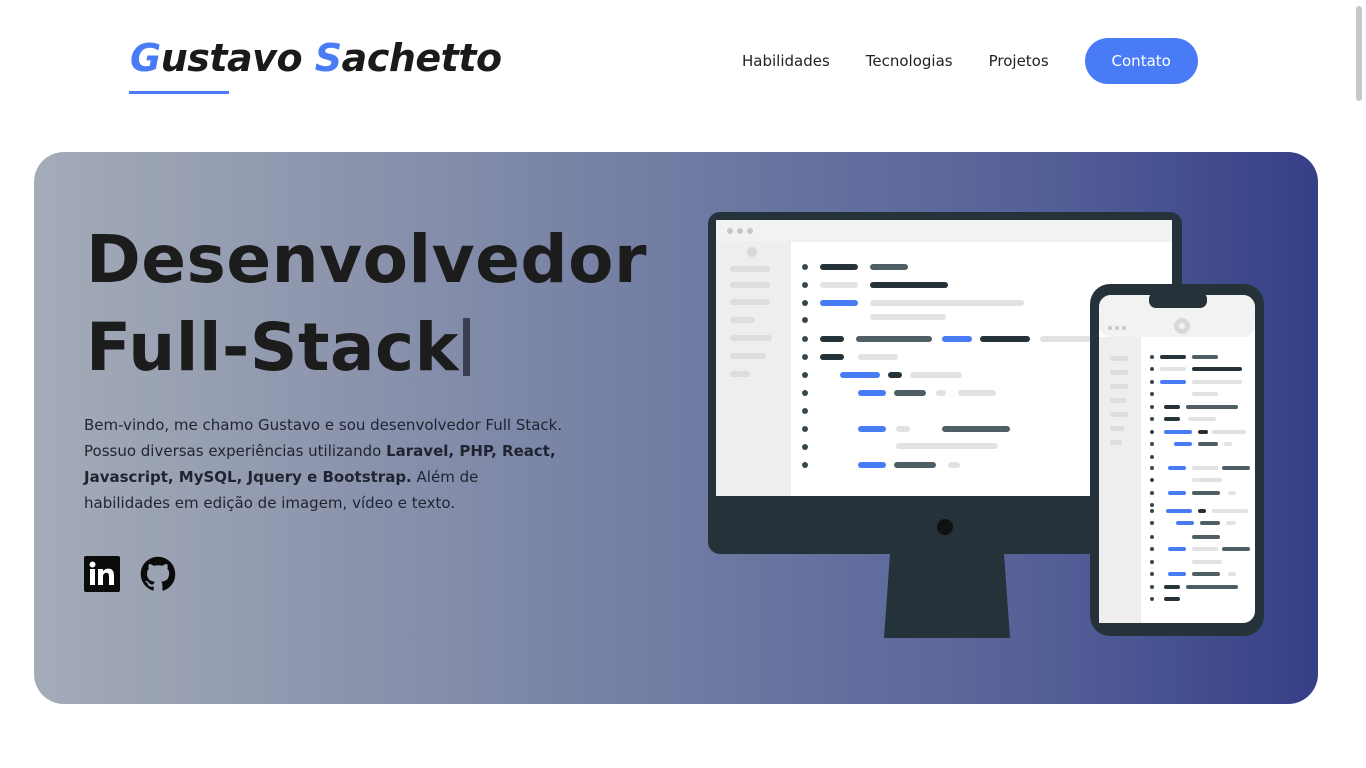 The width and height of the screenshot is (1366, 768). What do you see at coordinates (179, 92) in the screenshot?
I see `logo-underline` at bounding box center [179, 92].